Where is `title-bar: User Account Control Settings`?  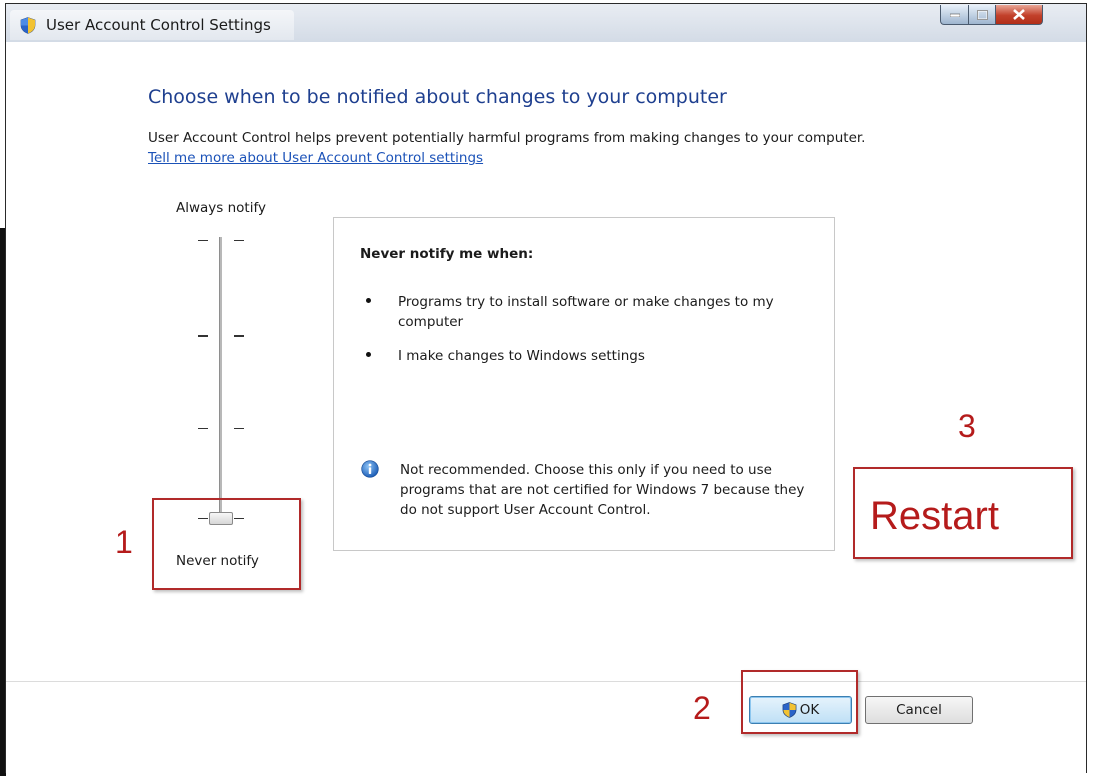
title-bar: User Account Control Settings is located at coordinates (546, 23).